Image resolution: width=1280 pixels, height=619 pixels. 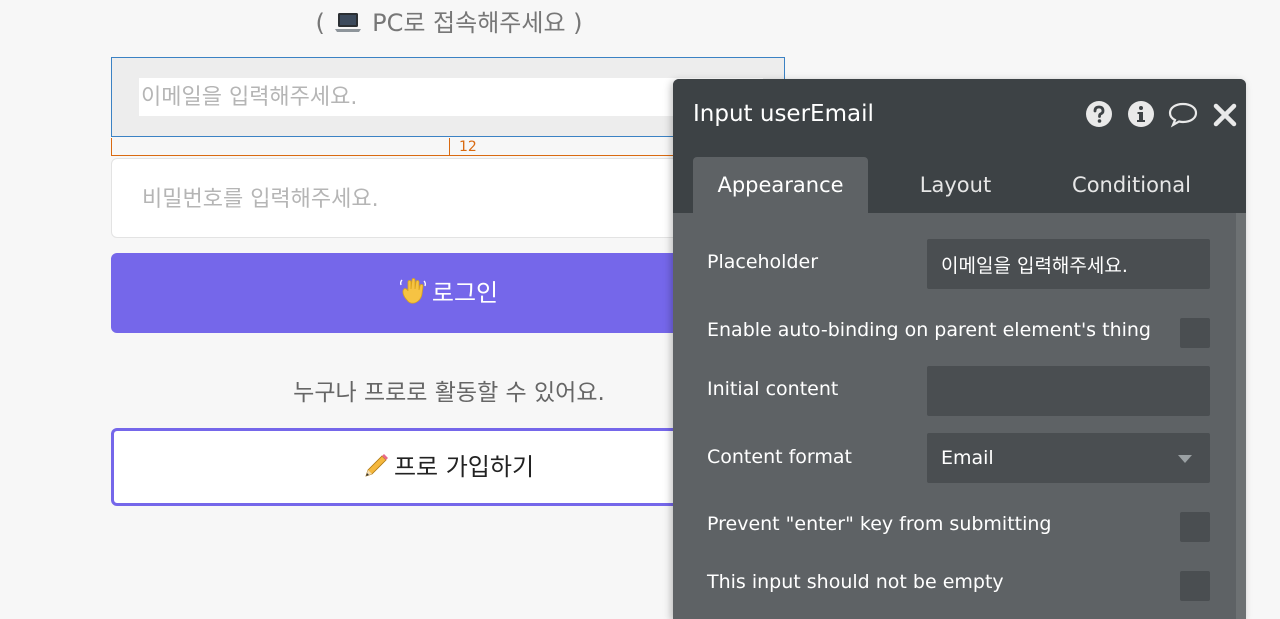 I want to click on chevron-down-icon, so click(x=1185, y=459).